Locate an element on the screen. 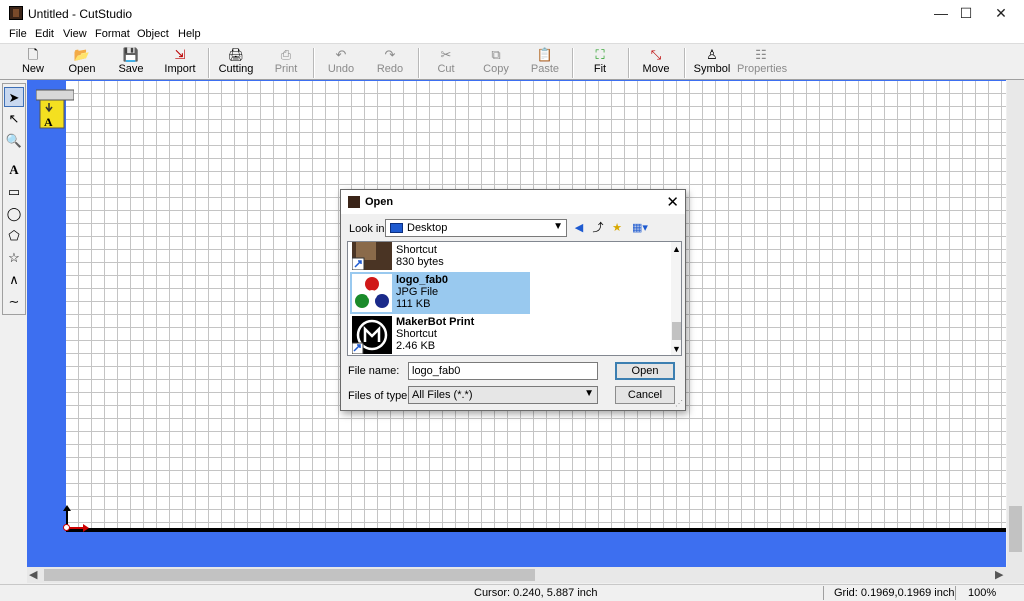 The width and height of the screenshot is (1024, 601). origin-y-arrow is located at coordinates (67, 508).